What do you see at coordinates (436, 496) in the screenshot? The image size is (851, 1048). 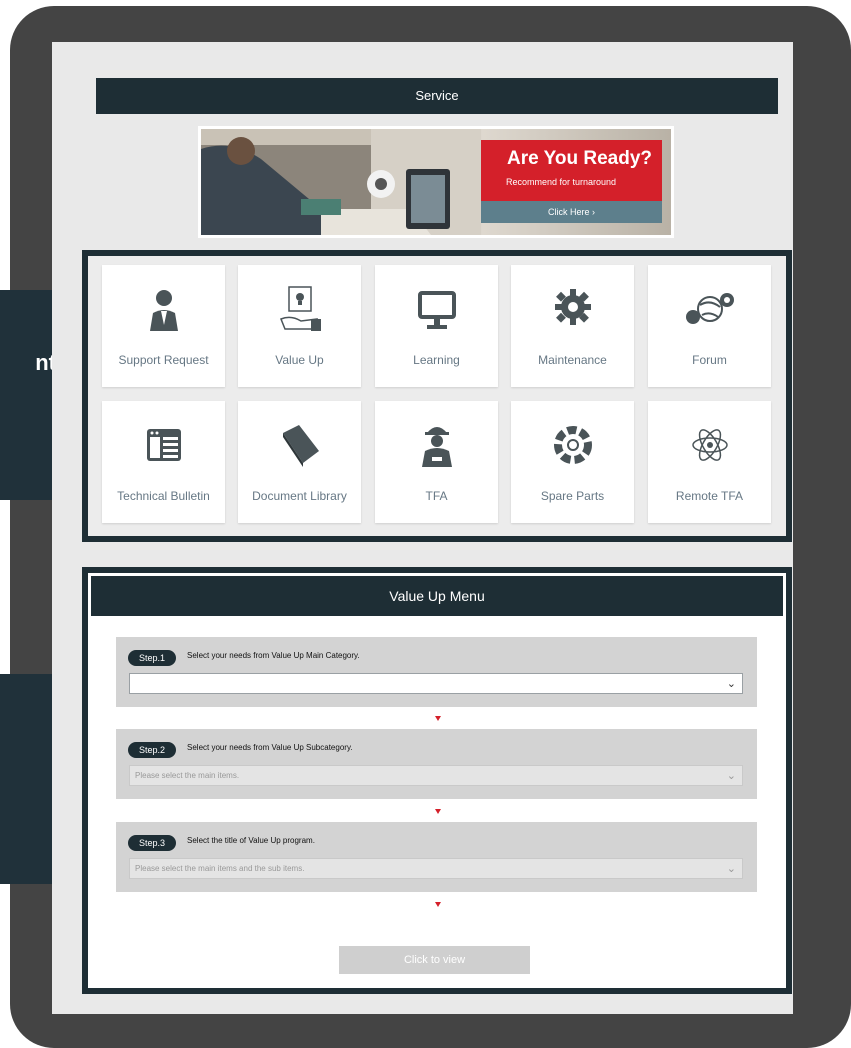 I see `tile-label: TFA` at bounding box center [436, 496].